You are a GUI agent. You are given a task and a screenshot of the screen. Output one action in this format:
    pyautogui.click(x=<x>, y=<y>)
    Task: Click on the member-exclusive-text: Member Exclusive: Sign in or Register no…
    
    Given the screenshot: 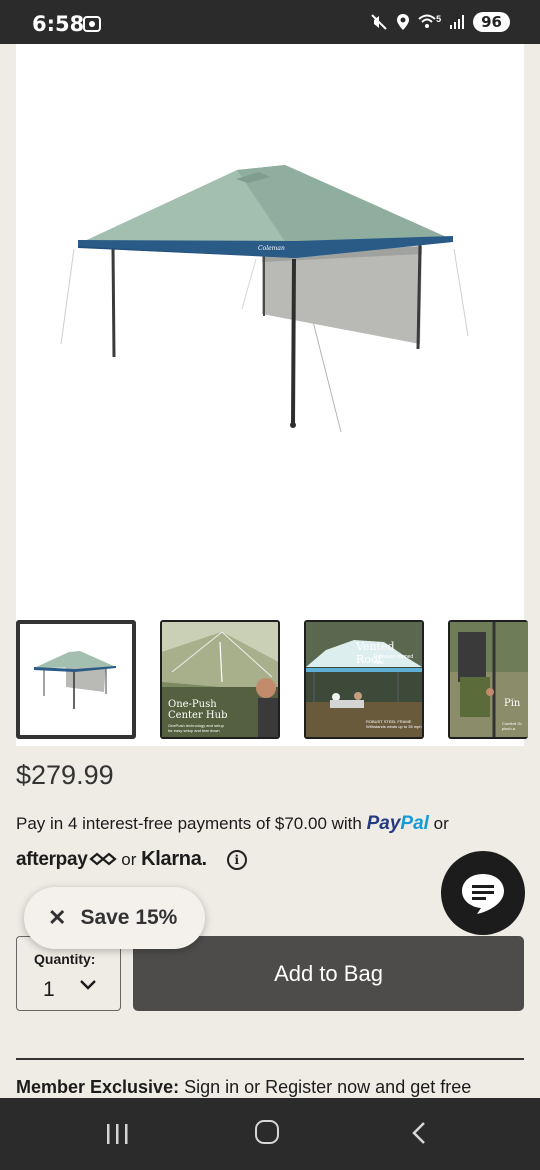 What is the action you would take?
    pyautogui.click(x=243, y=1087)
    